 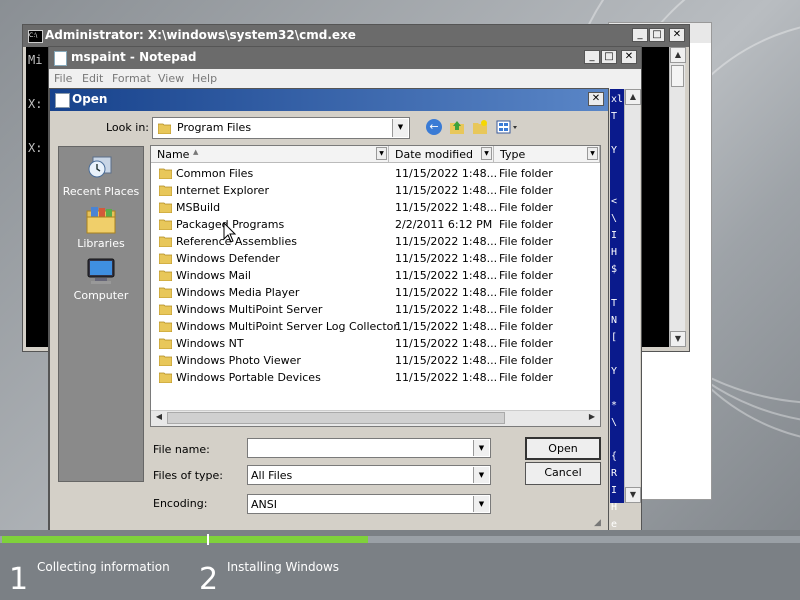 I want to click on cmd-minimize-button: _, so click(x=640, y=35).